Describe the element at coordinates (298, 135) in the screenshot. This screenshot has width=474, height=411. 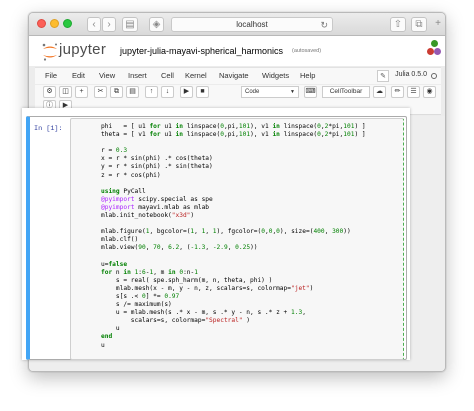
I see `code-token: linspace(` at that location.